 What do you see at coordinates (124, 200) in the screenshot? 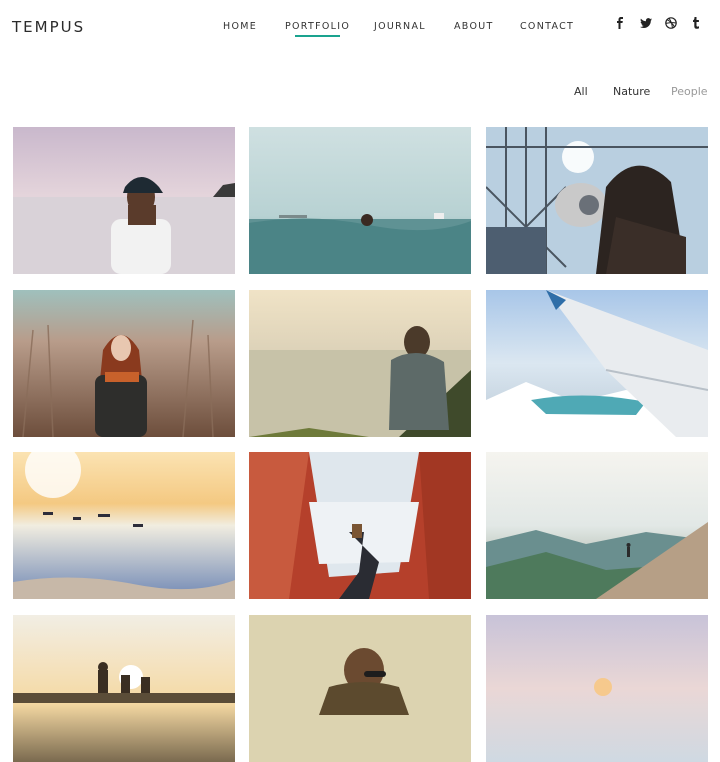
I see `photo-girl-cap-sea` at bounding box center [124, 200].